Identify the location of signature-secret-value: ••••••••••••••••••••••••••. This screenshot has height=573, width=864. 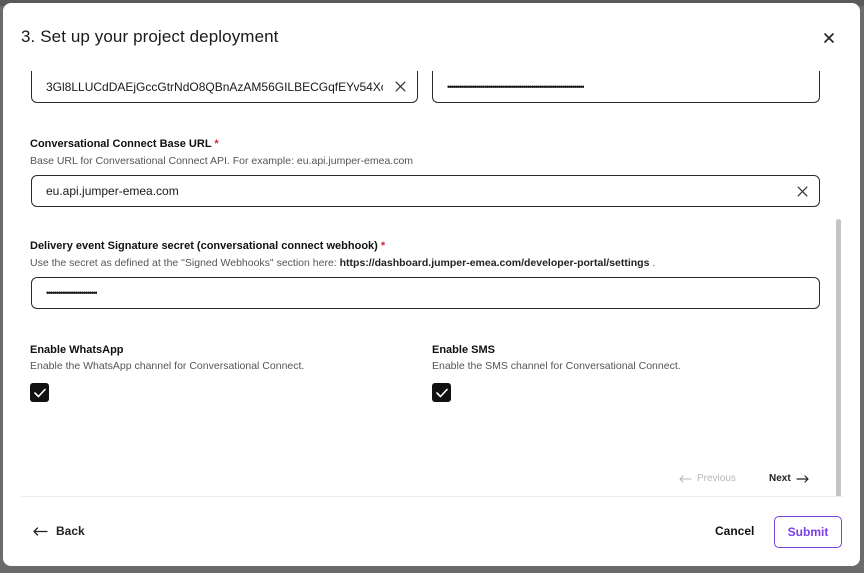
(71, 293).